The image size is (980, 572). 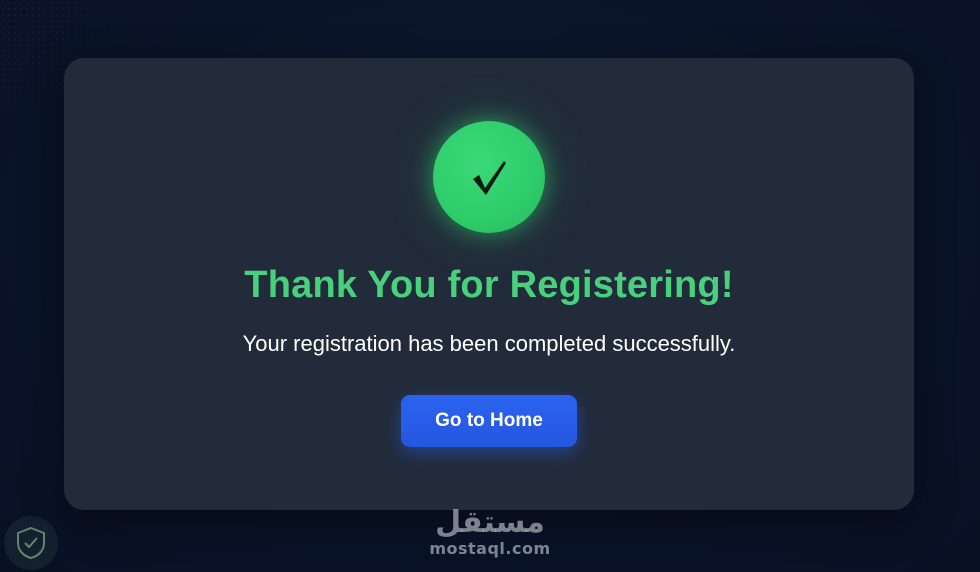 What do you see at coordinates (31, 543) in the screenshot?
I see `shield-check-icon` at bounding box center [31, 543].